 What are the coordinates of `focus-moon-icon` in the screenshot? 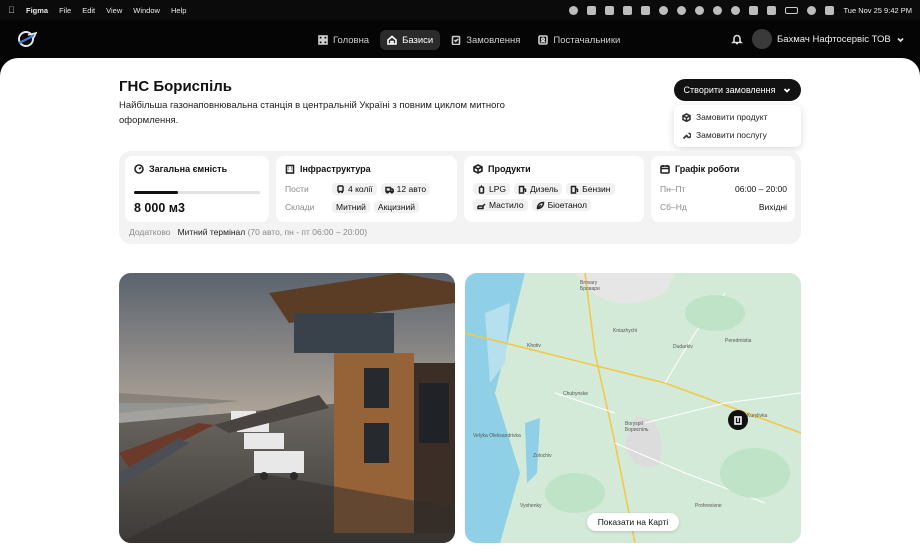 It's located at (736, 10).